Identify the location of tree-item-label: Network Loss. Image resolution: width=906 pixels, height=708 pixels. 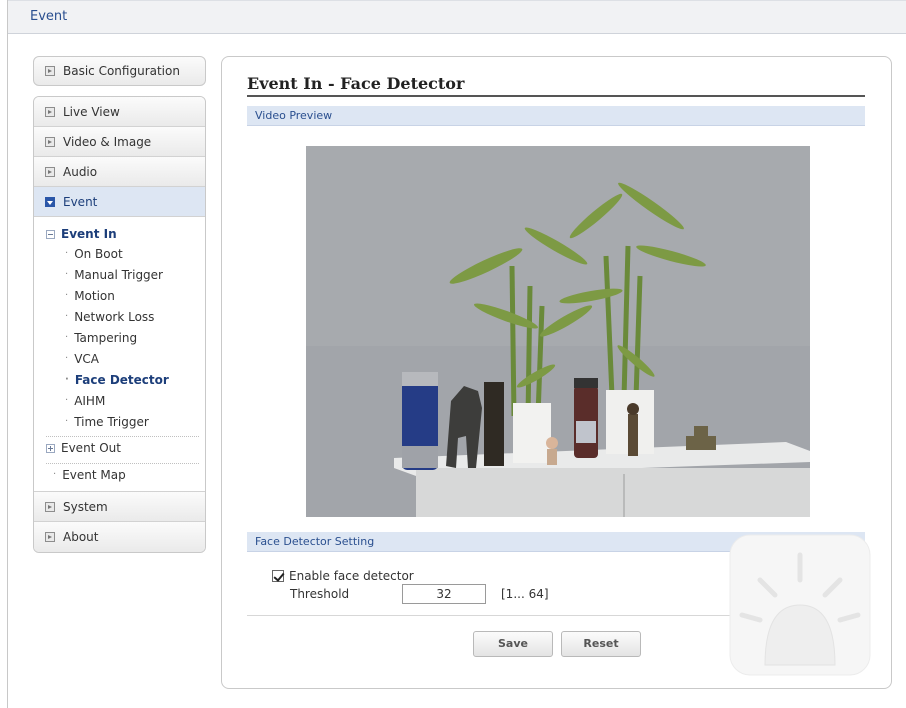
(114, 316).